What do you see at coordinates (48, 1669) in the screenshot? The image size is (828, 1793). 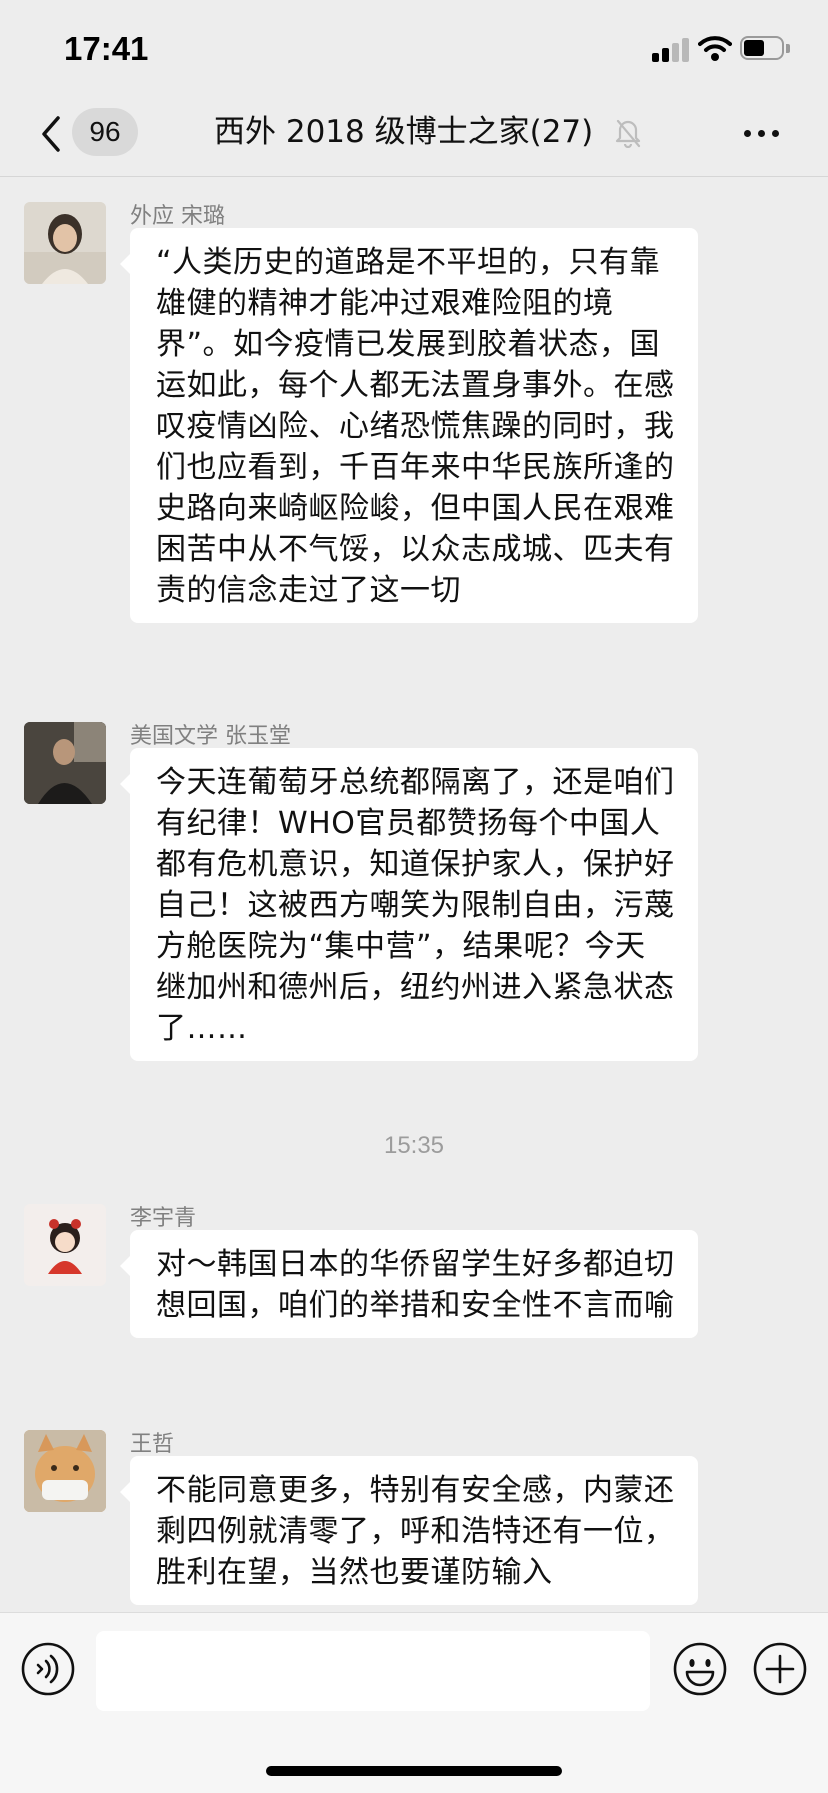 I see `voice-icon` at bounding box center [48, 1669].